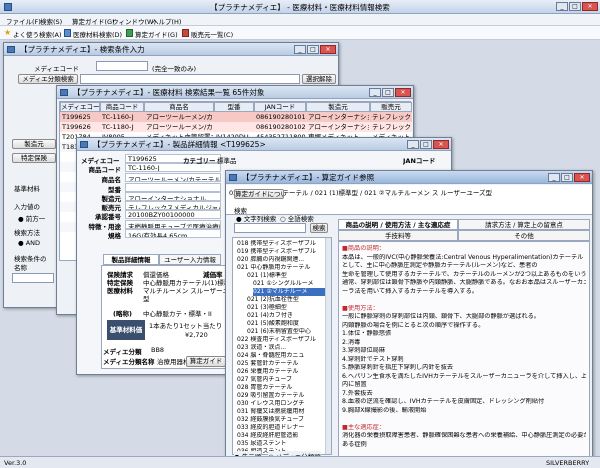 Image resolution: width=600 pixels, height=468 pixels. What do you see at coordinates (34, 158) in the screenshot?
I see `special-insurance-button: 特定保険` at bounding box center [34, 158].